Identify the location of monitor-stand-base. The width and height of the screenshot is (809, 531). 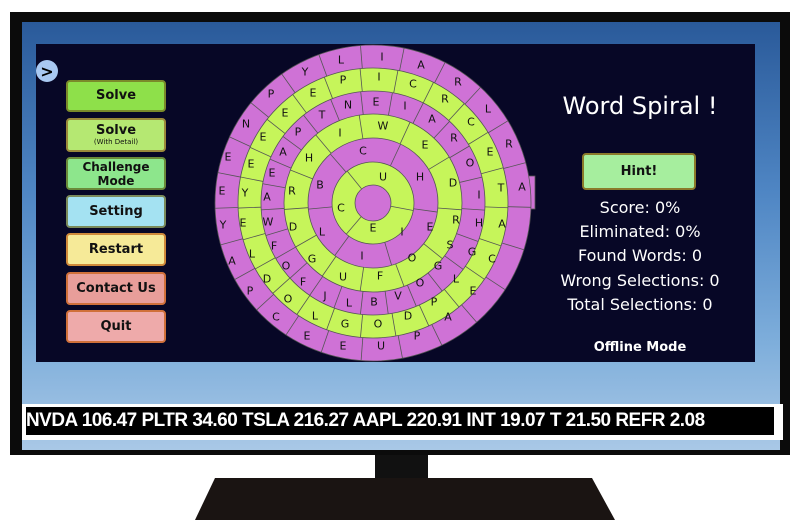
(405, 499).